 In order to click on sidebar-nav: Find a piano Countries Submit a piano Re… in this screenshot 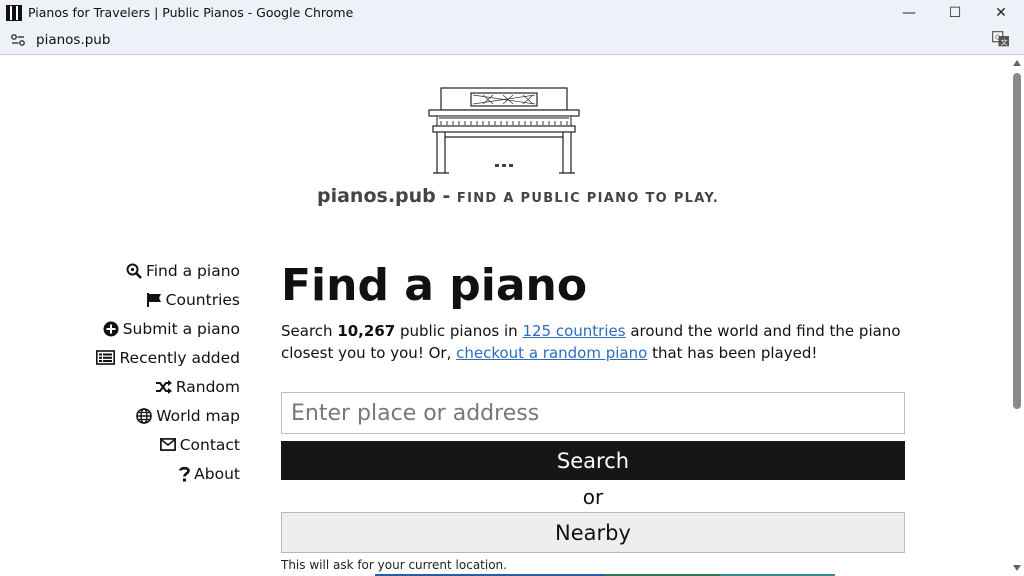, I will do `click(168, 372)`.